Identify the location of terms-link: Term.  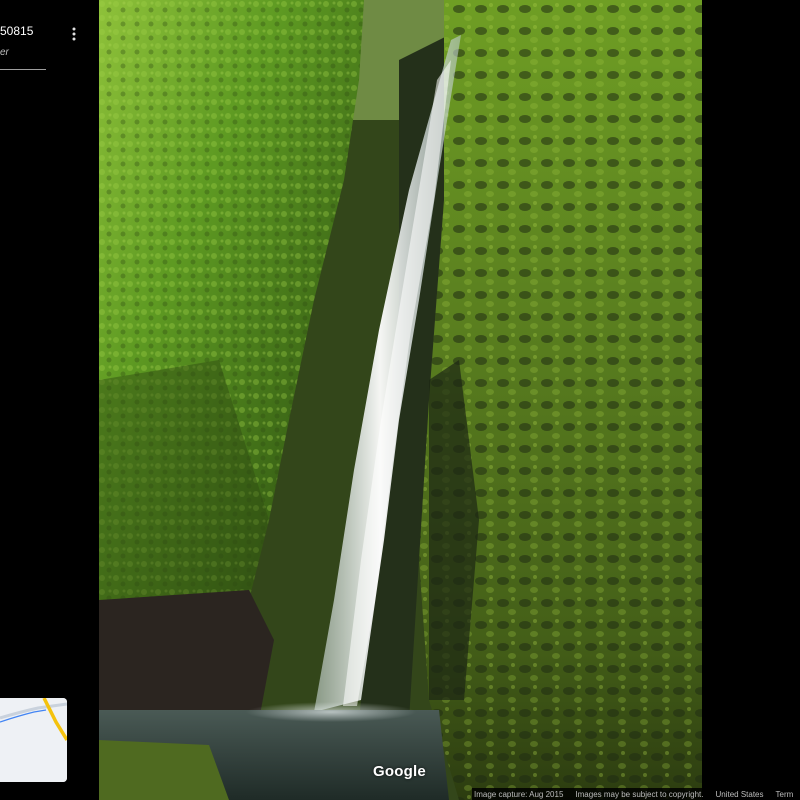
(785, 794).